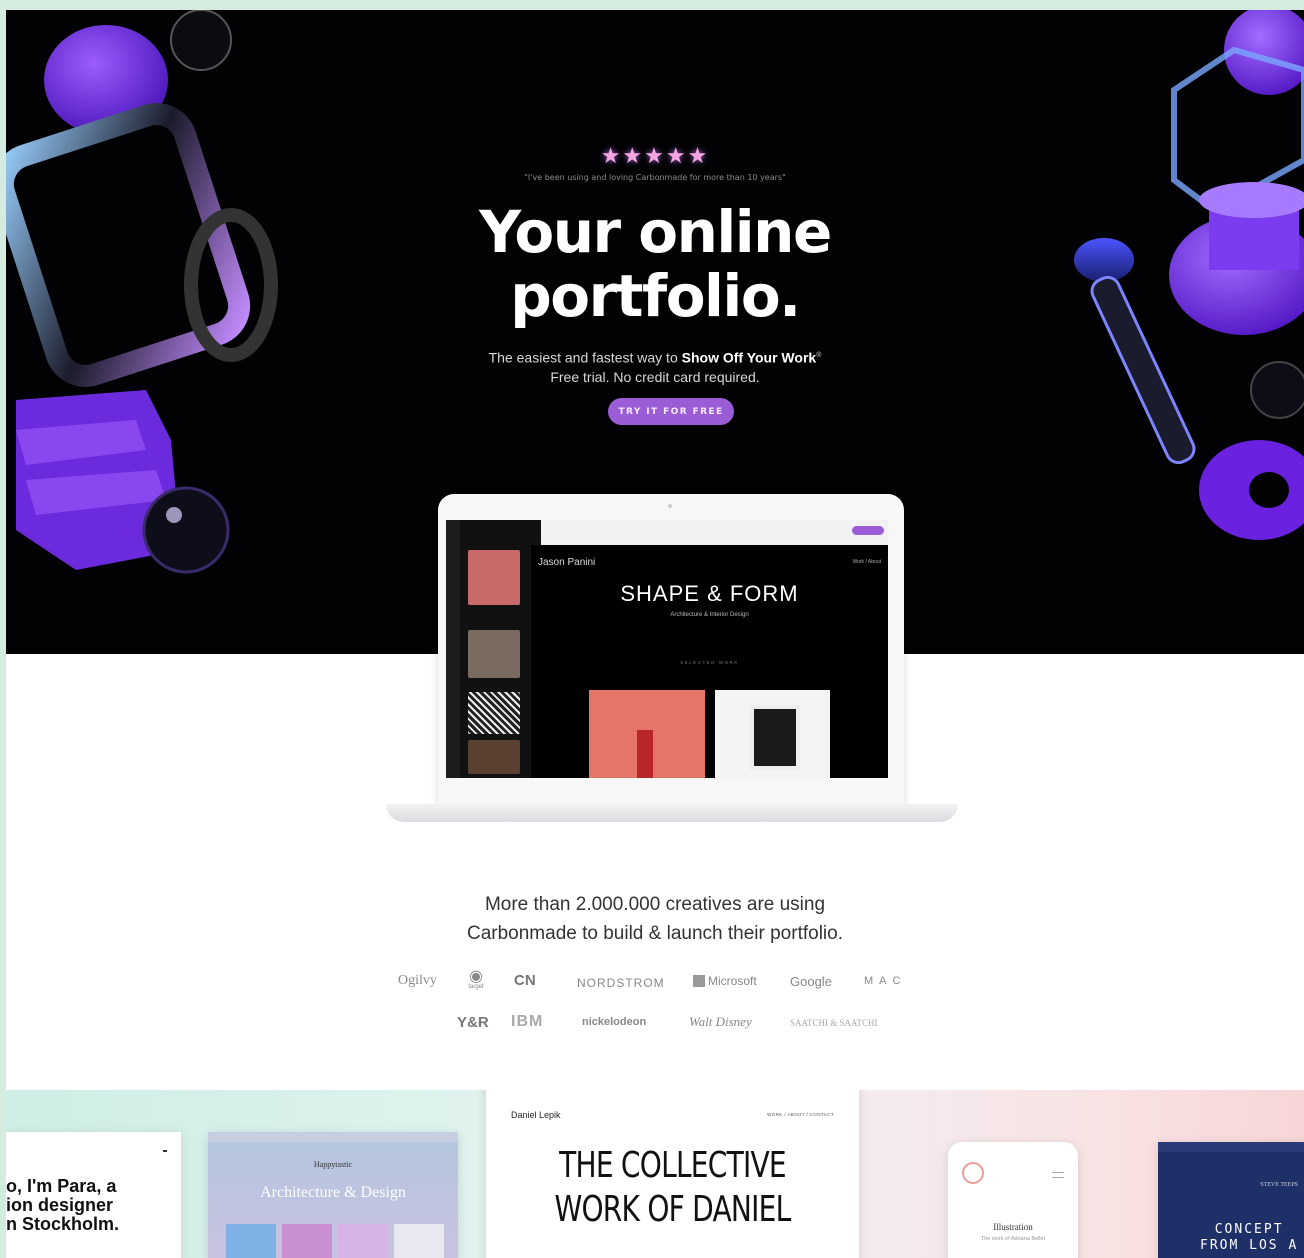 Image resolution: width=1304 pixels, height=1258 pixels. Describe the element at coordinates (61, 1186) in the screenshot. I see `para-line-1: o, I'm Para, a` at that location.